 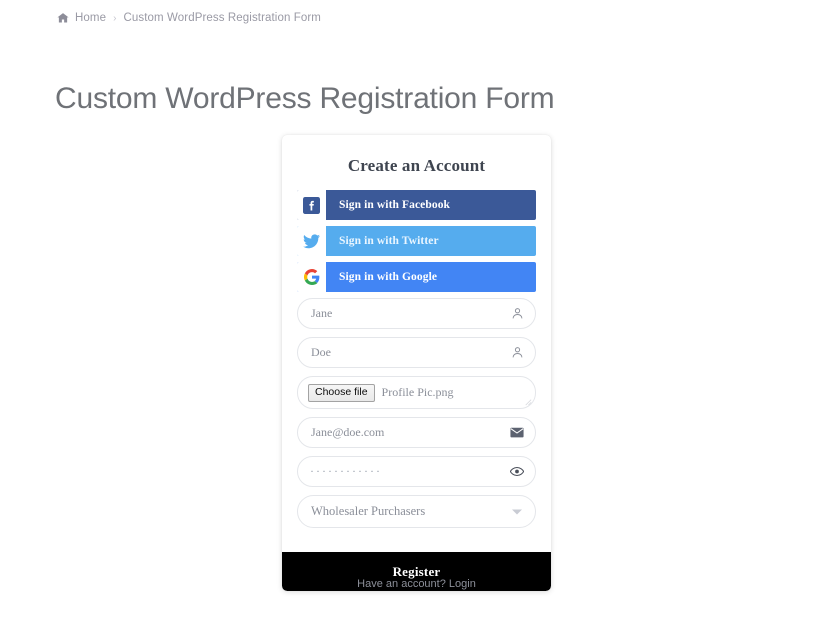 What do you see at coordinates (527, 401) in the screenshot?
I see `resize-grip-icon` at bounding box center [527, 401].